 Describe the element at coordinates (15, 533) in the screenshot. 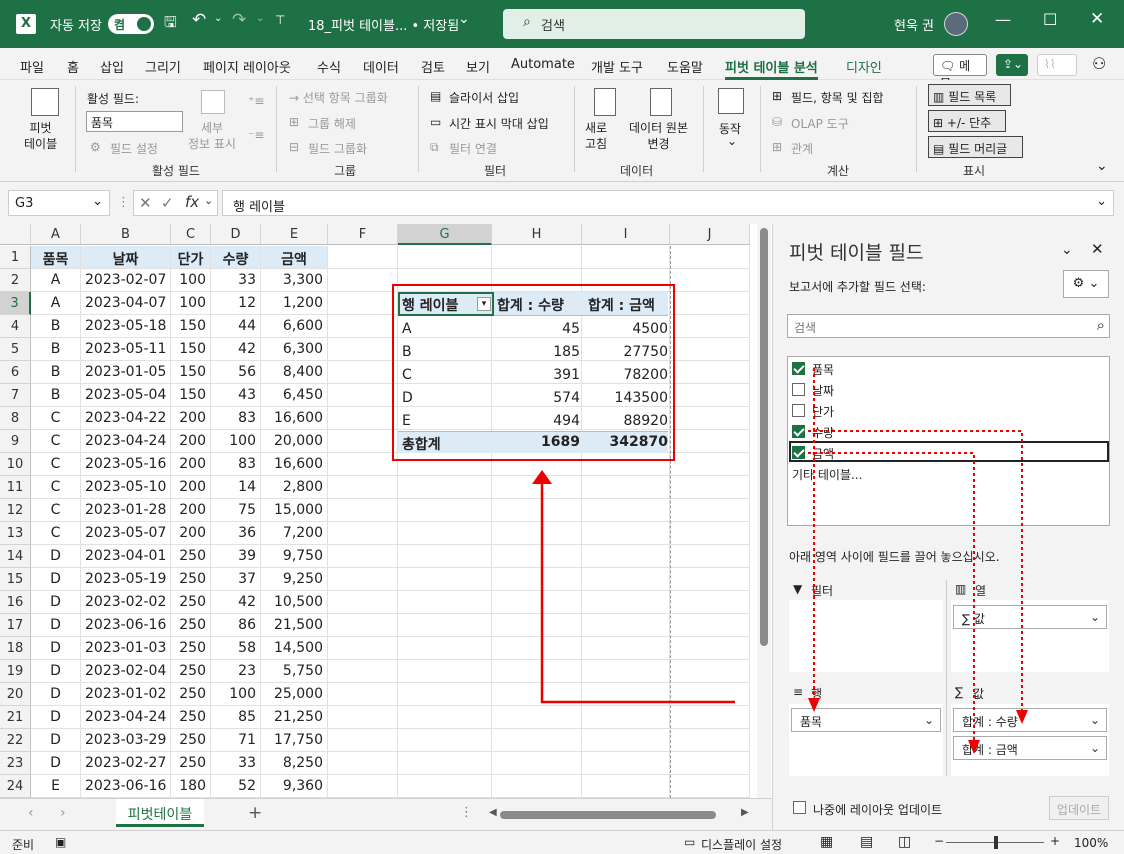

I see `row-header: 13` at that location.